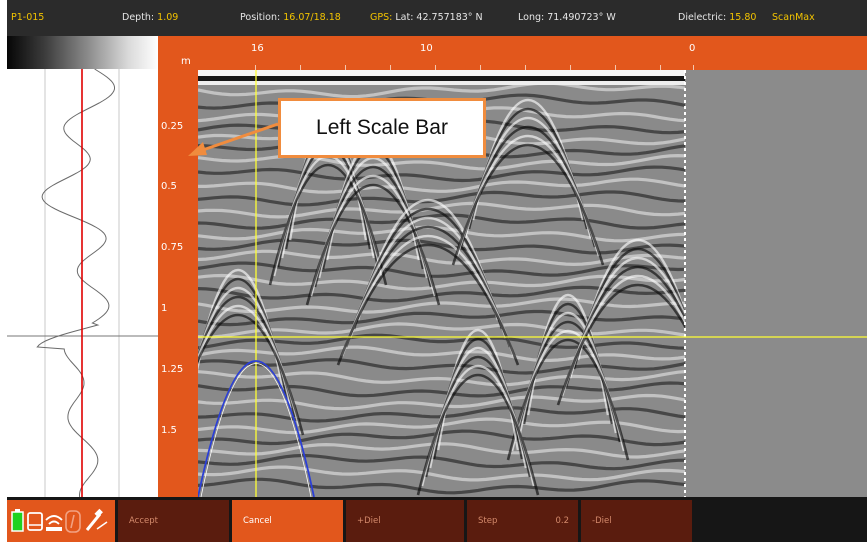 Image resolution: width=867 pixels, height=546 pixels. I want to click on cancel-button: Cancel, so click(287, 521).